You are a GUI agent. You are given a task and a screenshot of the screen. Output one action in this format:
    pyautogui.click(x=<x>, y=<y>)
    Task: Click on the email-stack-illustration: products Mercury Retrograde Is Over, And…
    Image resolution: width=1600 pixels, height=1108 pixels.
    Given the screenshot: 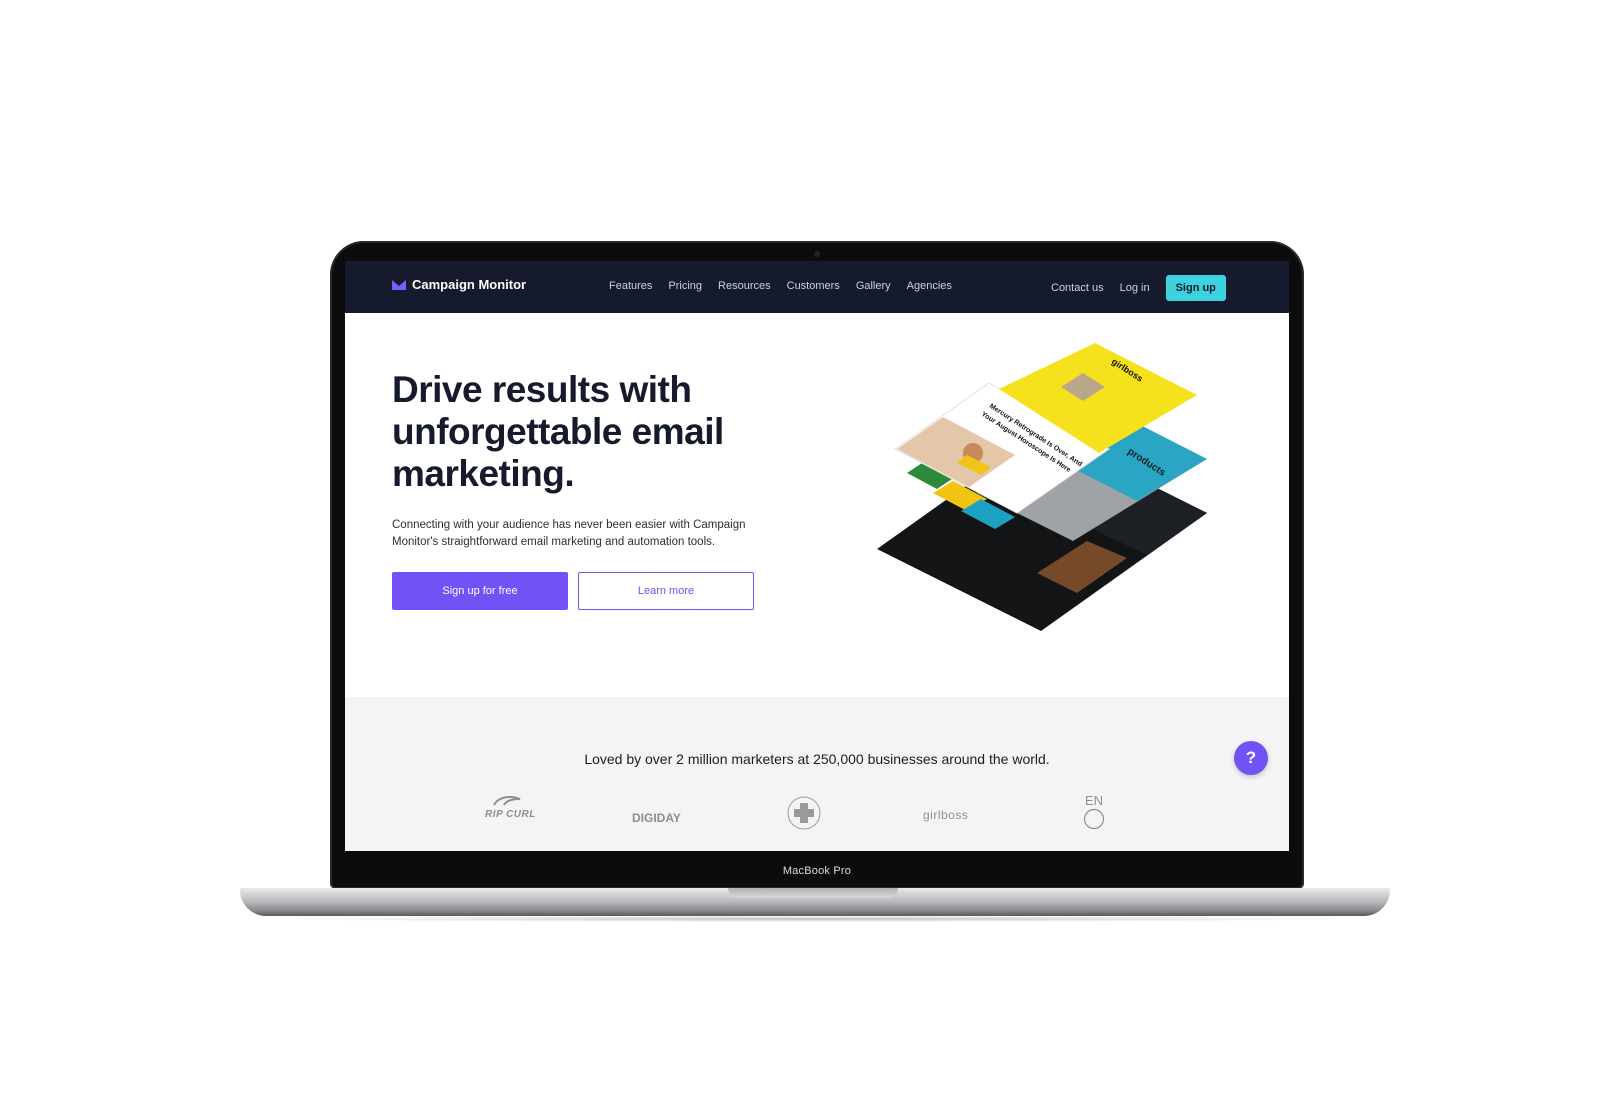 What is the action you would take?
    pyautogui.click(x=1042, y=487)
    